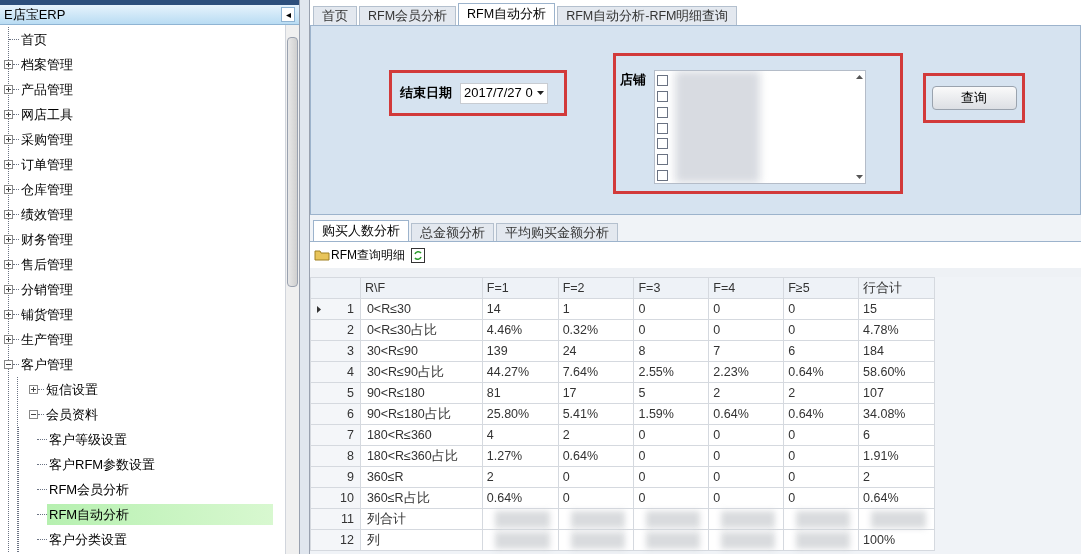 The height and width of the screenshot is (554, 1081). Describe the element at coordinates (292, 289) in the screenshot. I see `scrollbar` at that location.